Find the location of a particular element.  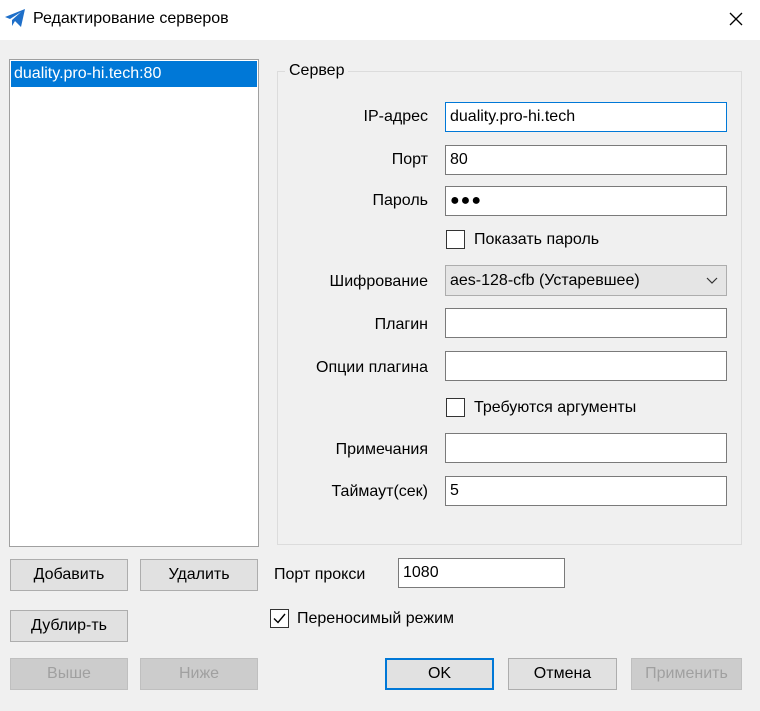

show-password-checkbox is located at coordinates (455, 239).